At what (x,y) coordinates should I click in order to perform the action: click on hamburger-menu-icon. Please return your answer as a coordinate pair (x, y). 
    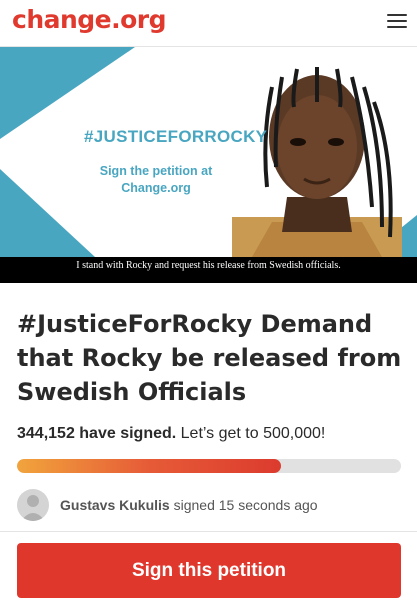
    Looking at the image, I should click on (397, 22).